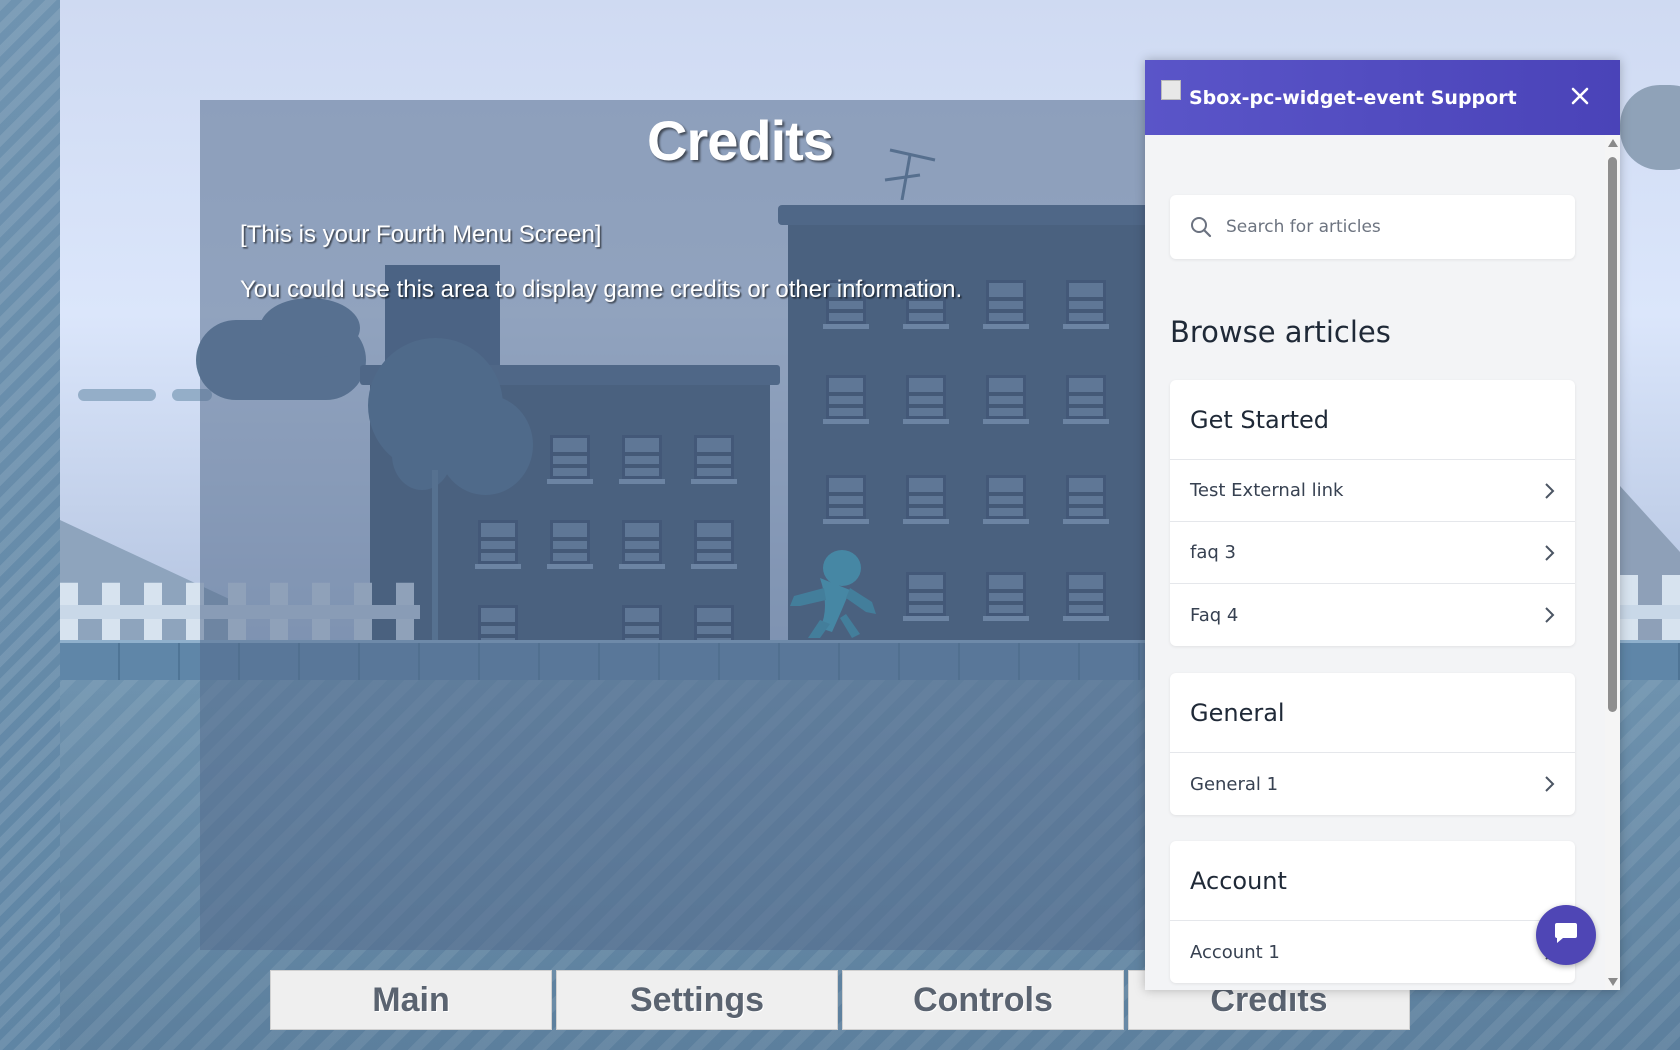 This screenshot has height=1050, width=1680. What do you see at coordinates (1580, 96) in the screenshot?
I see `close-icon` at bounding box center [1580, 96].